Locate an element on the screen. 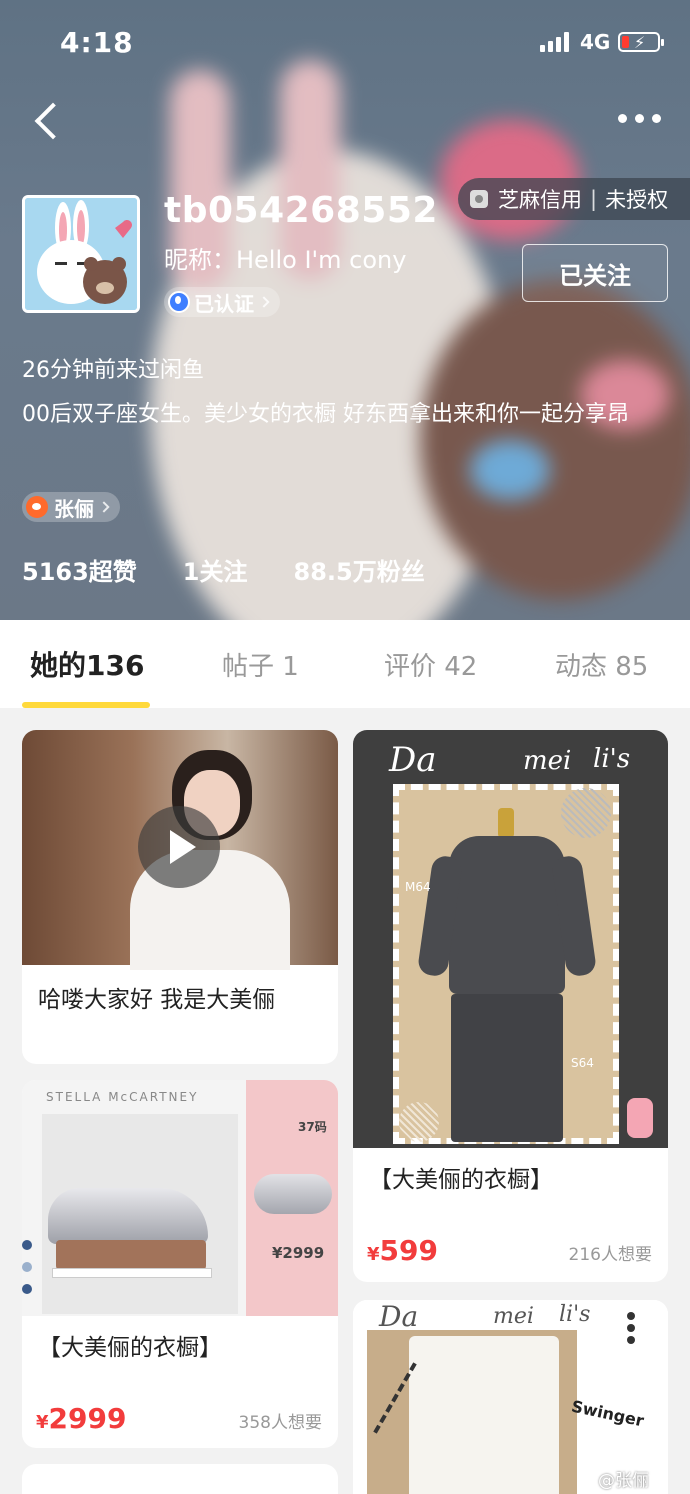 The height and width of the screenshot is (1494, 690). sesame-credit-badge: 芝麻信用 | 未授权 is located at coordinates (574, 199).